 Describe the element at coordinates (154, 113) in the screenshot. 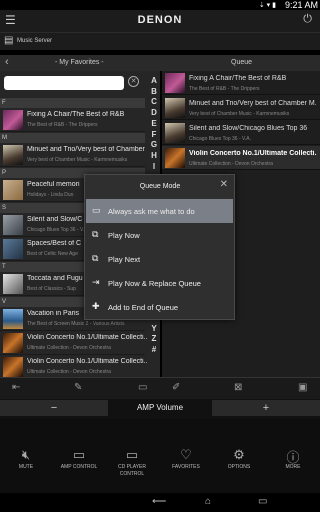

I see `alpha-letter: D` at that location.